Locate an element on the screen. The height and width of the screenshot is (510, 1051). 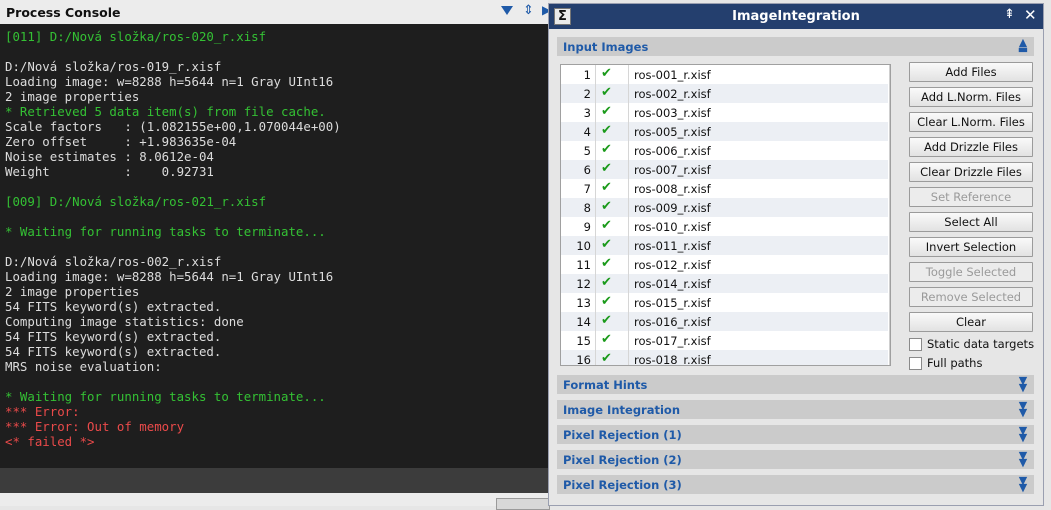
row-number: 10 is located at coordinates (583, 246).